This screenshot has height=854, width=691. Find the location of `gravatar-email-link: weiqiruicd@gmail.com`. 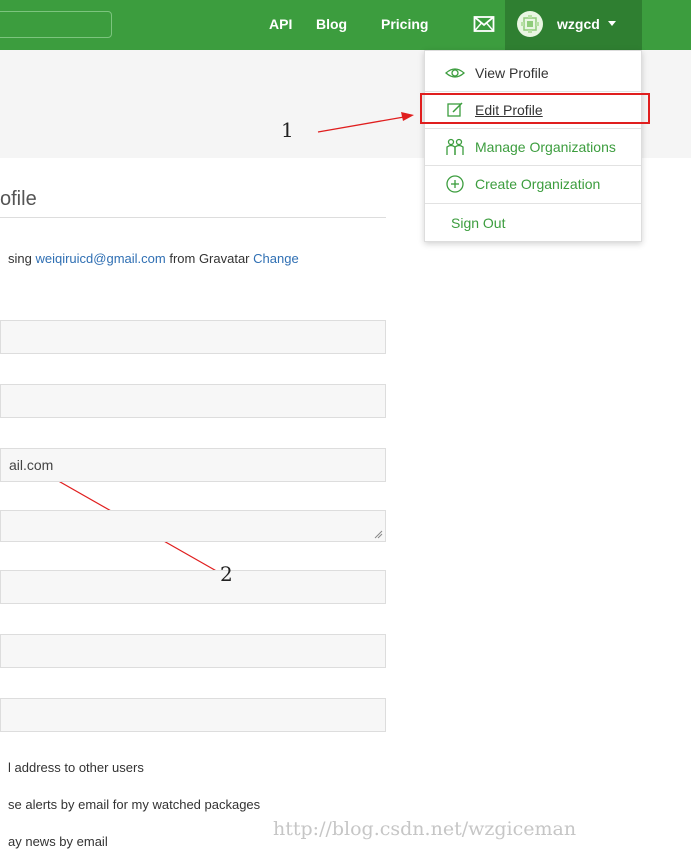

gravatar-email-link: weiqiruicd@gmail.com is located at coordinates (100, 258).